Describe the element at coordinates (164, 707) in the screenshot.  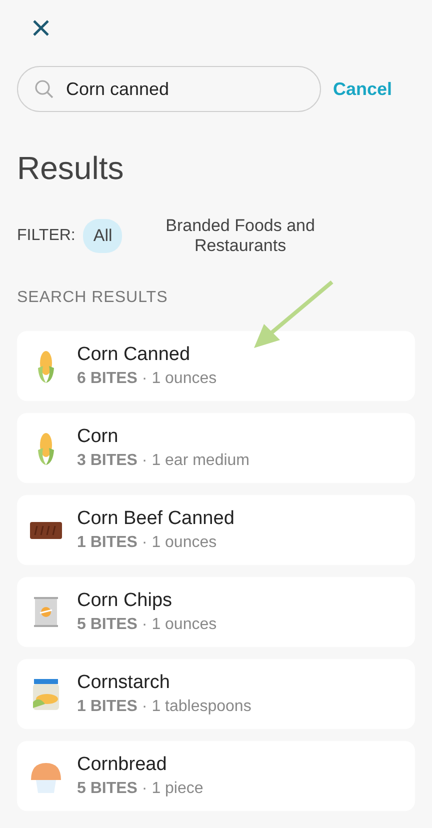
I see `food-detail: 1 BITES · 1 tablespoons` at that location.